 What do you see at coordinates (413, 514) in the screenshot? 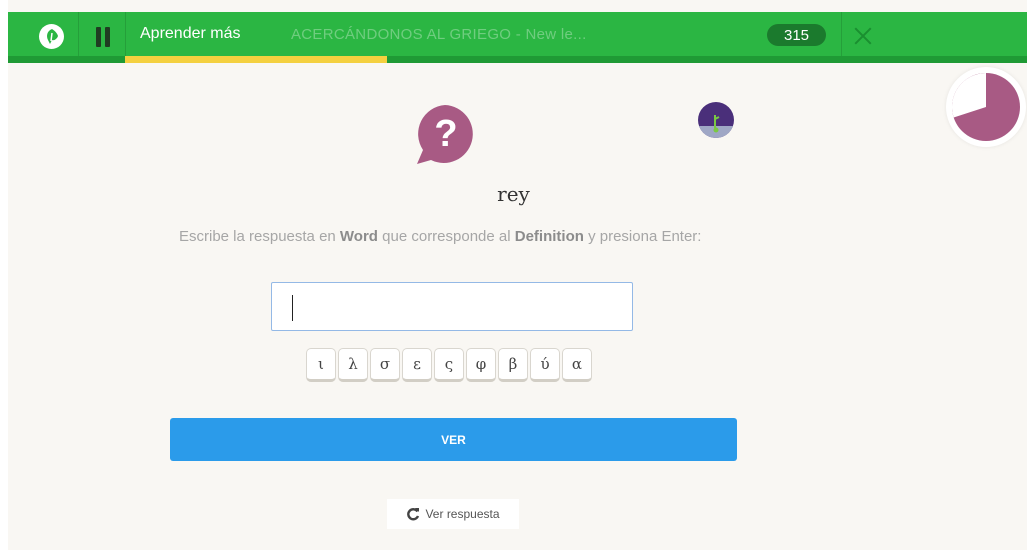
I see `refresh-icon` at bounding box center [413, 514].